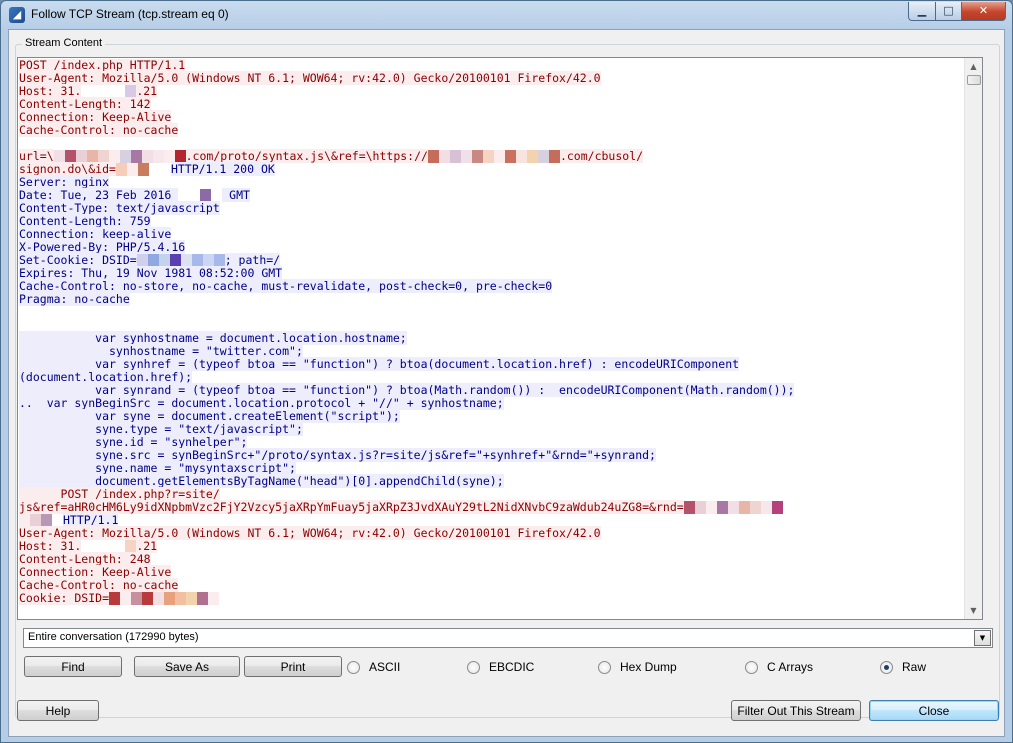 This screenshot has height=743, width=1013. I want to click on radio-label: Raw, so click(914, 667).